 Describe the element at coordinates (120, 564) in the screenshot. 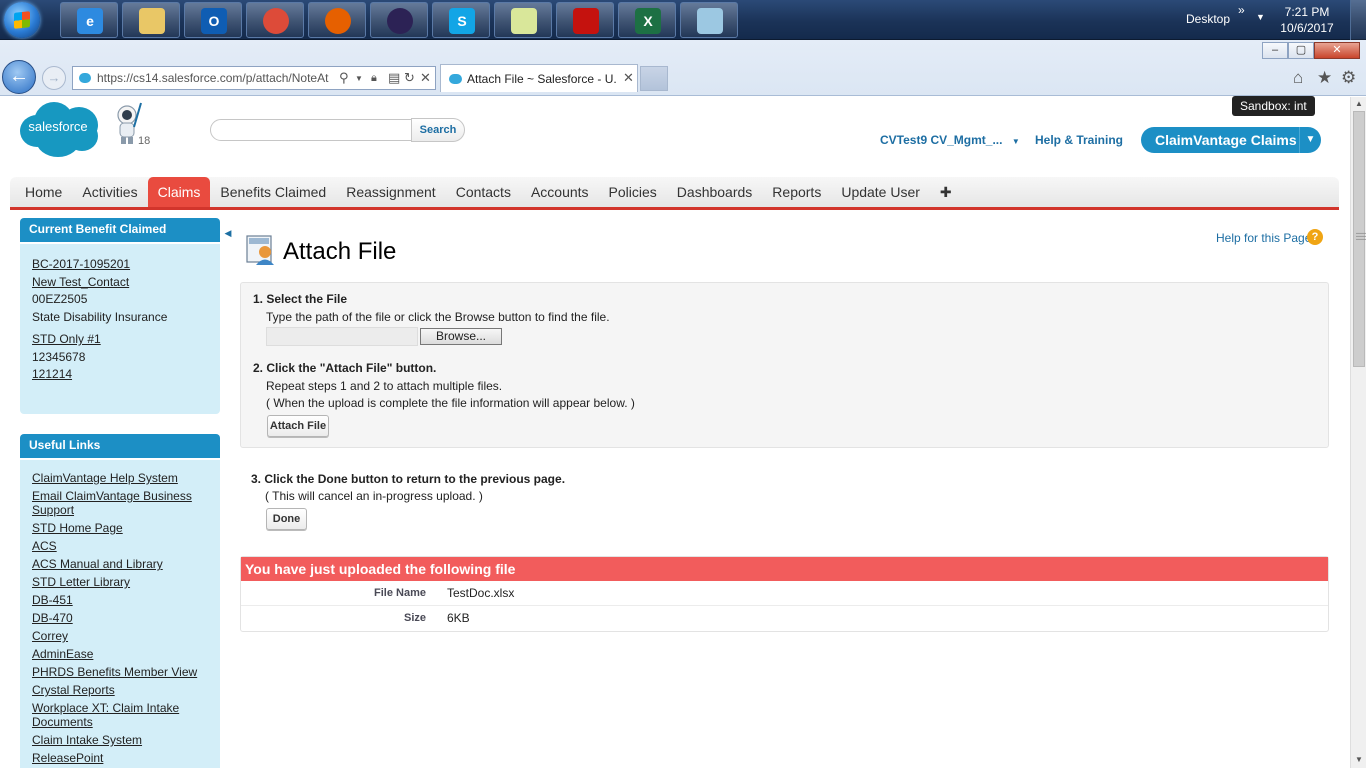

I see `useful-link: ACS Manual and Library` at that location.